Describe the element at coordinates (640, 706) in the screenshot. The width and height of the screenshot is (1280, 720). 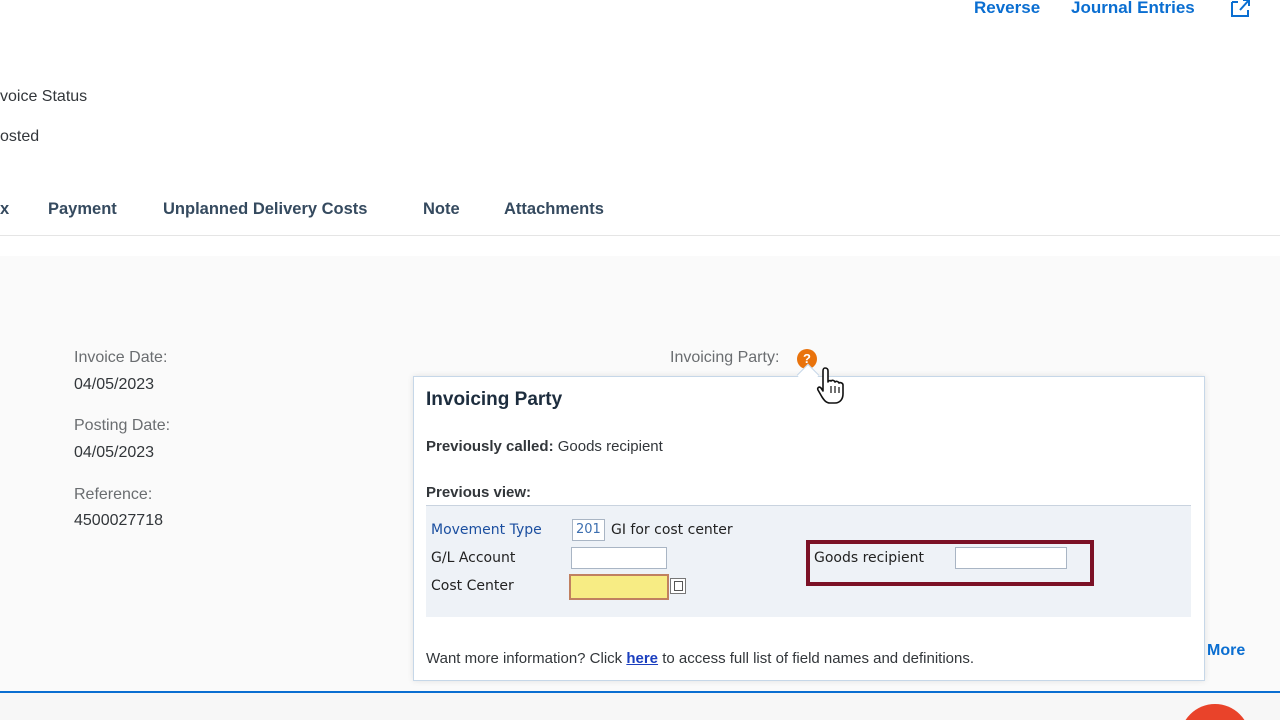
I see `footer-bar` at that location.